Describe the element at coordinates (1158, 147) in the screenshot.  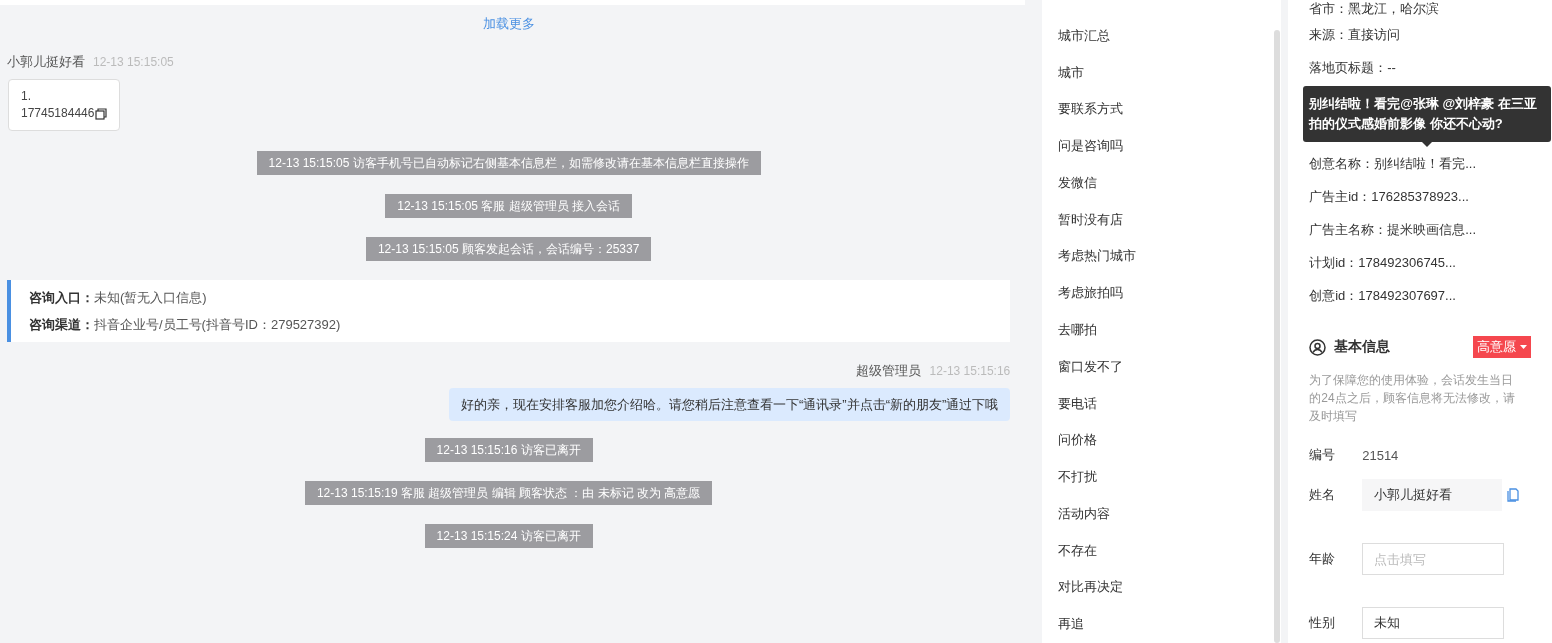
I see `quick-reply-item: 问是咨询吗` at that location.